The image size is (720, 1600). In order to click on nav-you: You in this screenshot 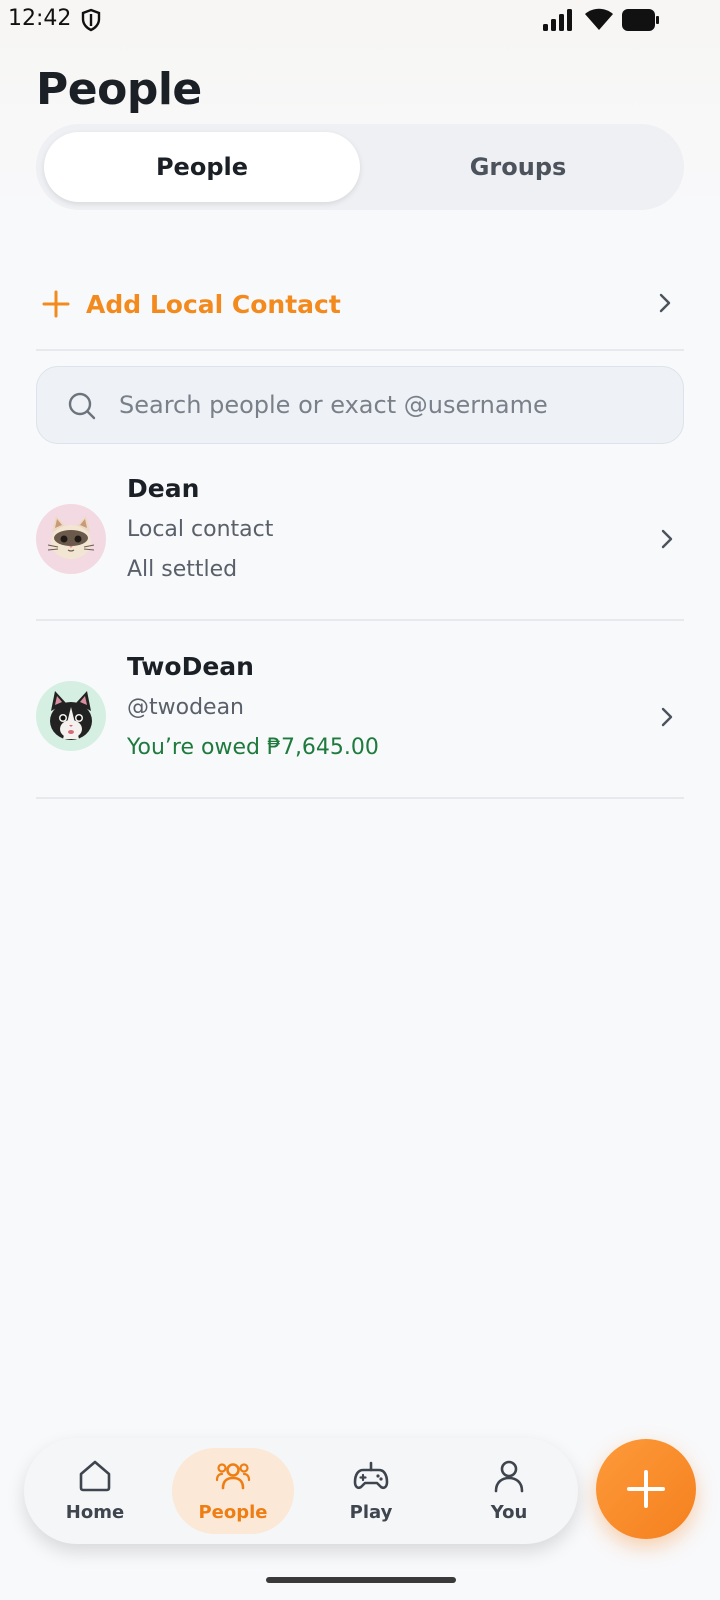, I will do `click(509, 1491)`.